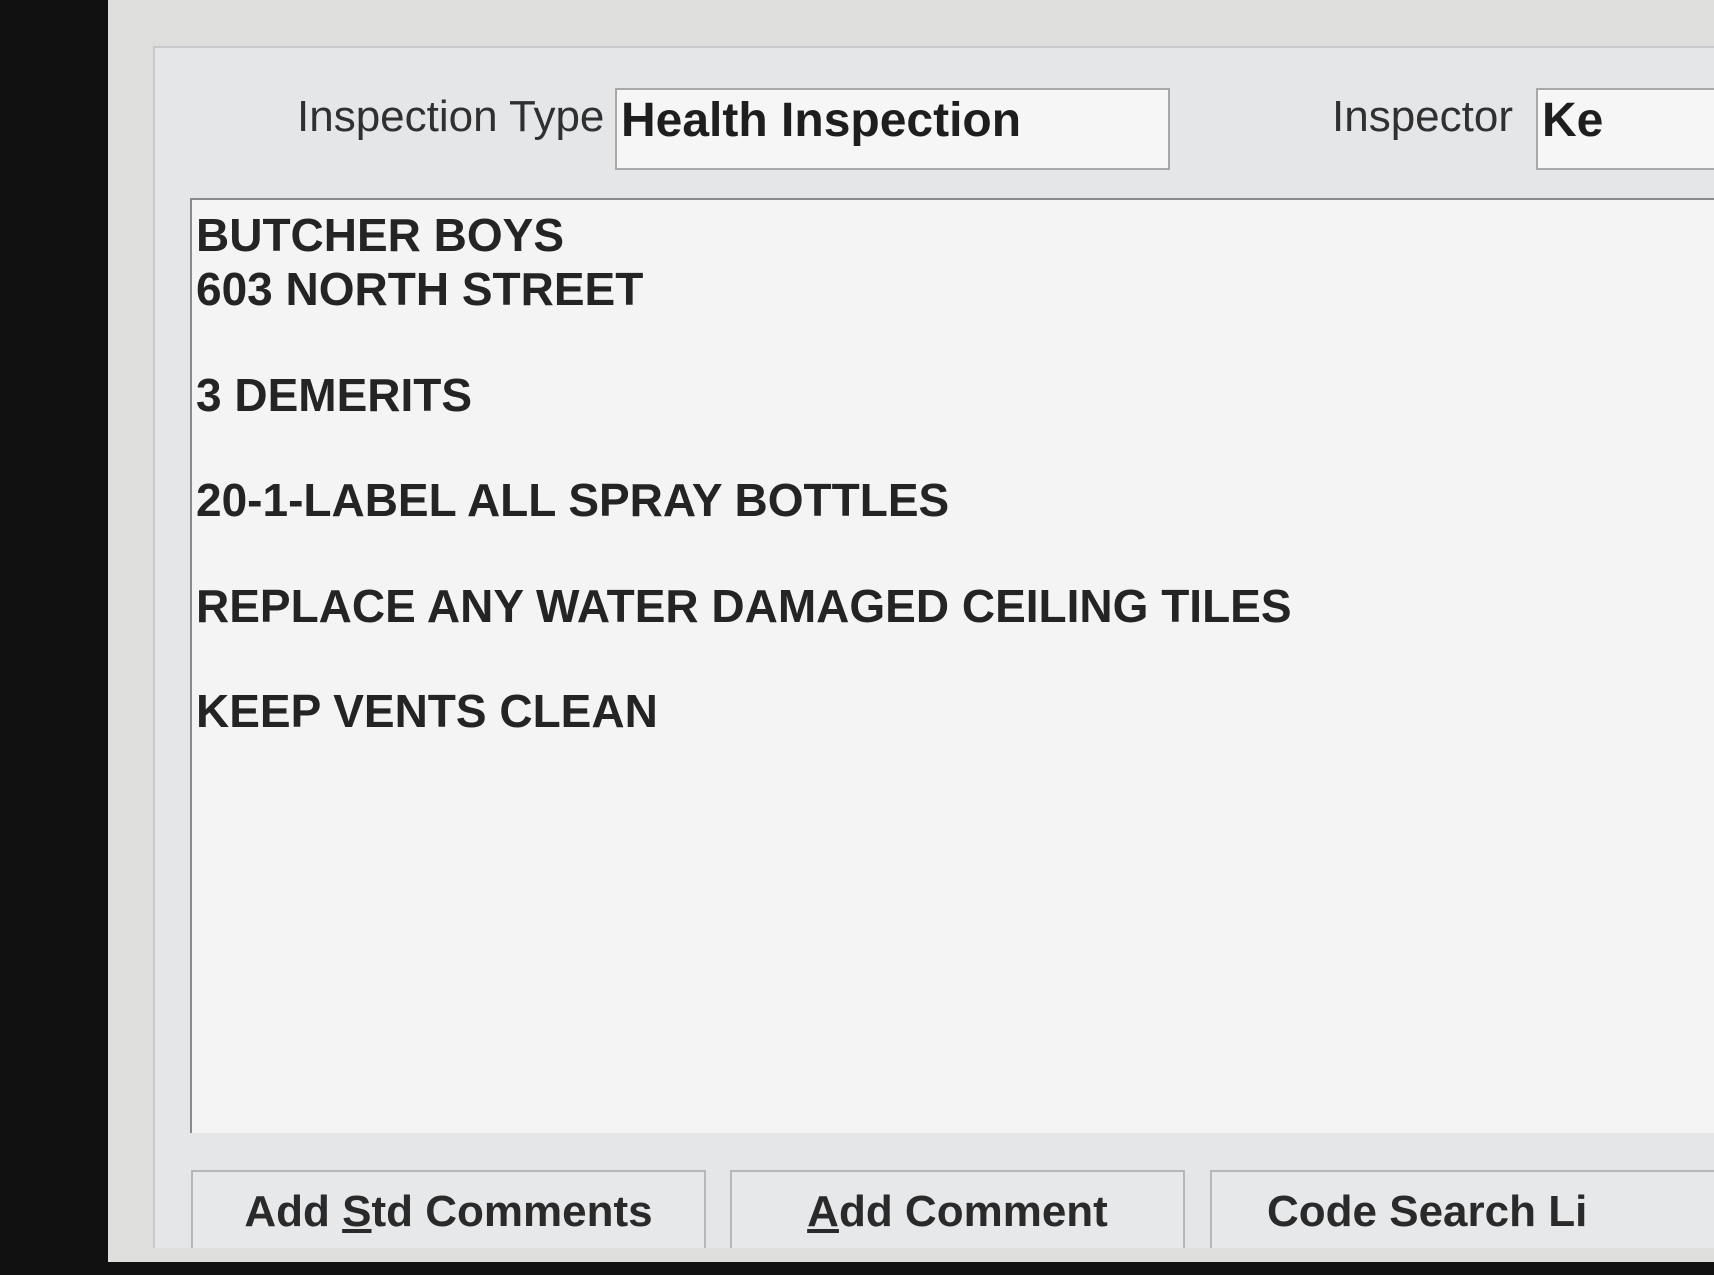  What do you see at coordinates (512, 1211) in the screenshot?
I see `add-std-comments-post: td Comments` at bounding box center [512, 1211].